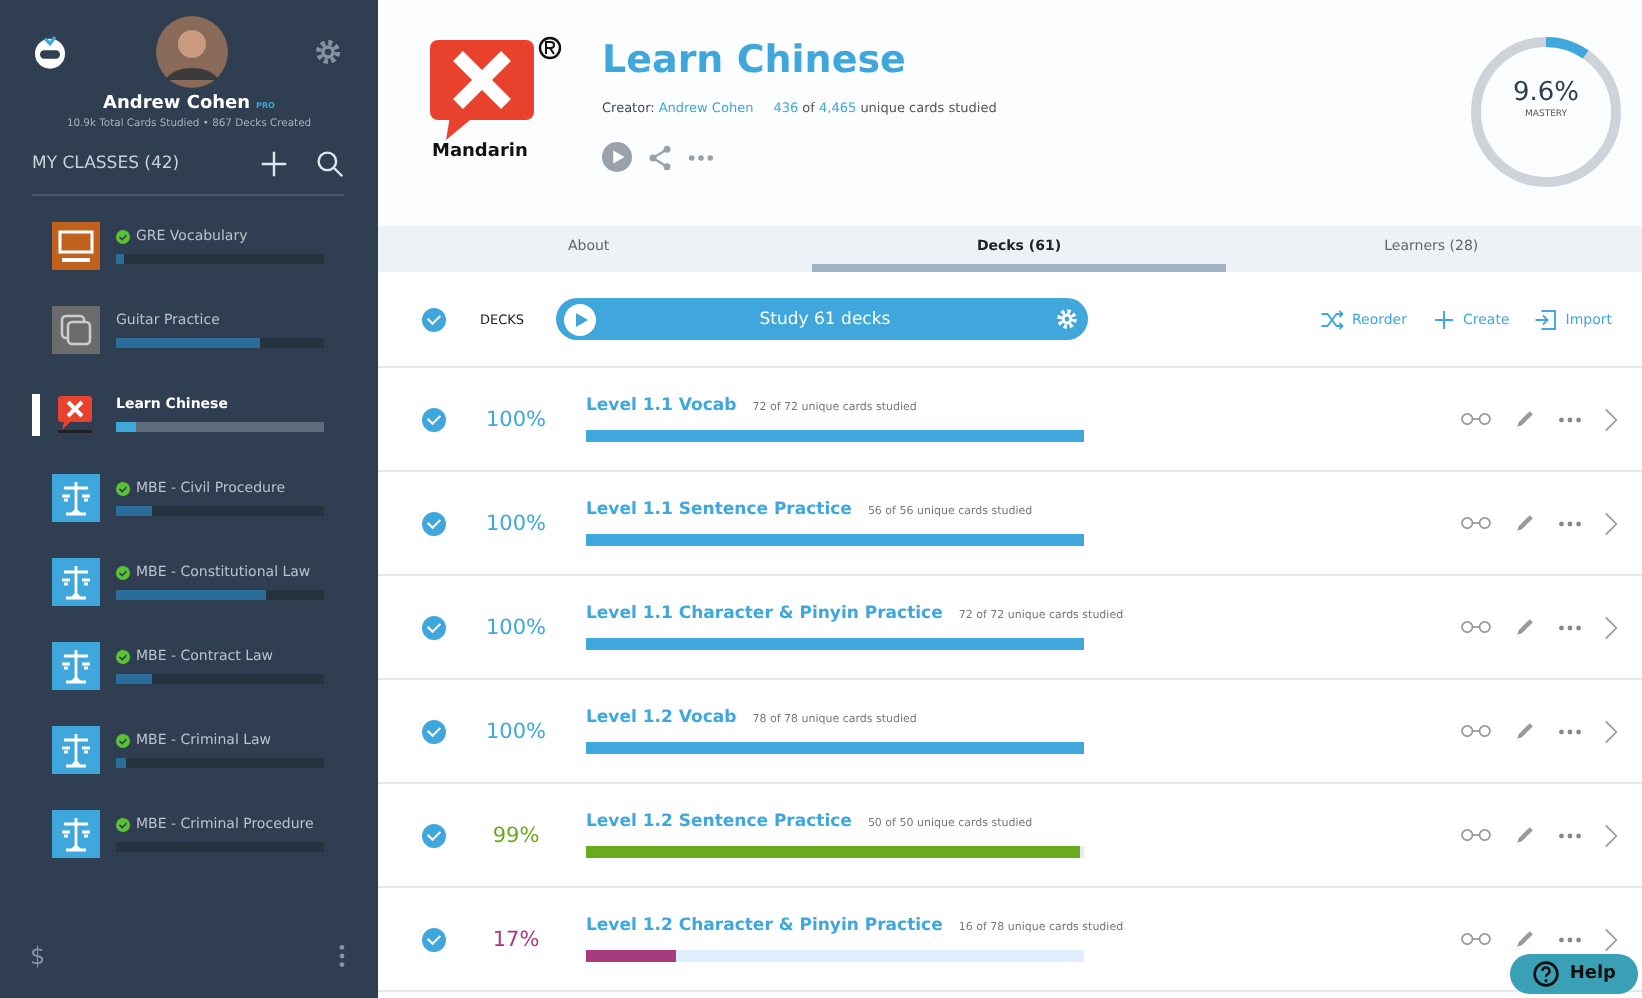  I want to click on deck-link: Level 1.1 Sentence Practice, so click(719, 510).